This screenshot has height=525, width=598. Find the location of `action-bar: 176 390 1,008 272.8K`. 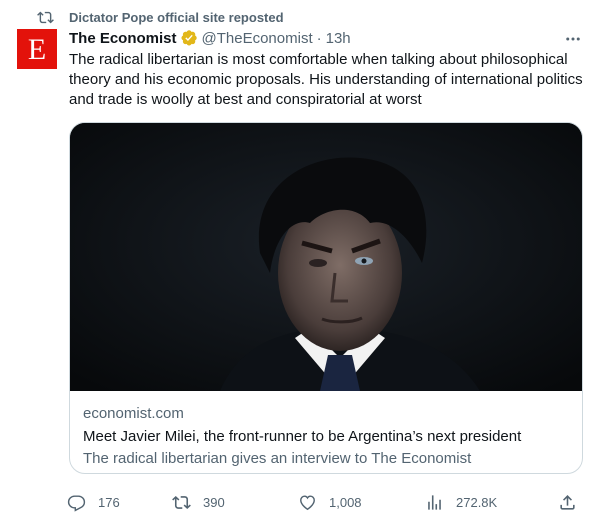

action-bar: 176 390 1,008 272.8K is located at coordinates (327, 502).